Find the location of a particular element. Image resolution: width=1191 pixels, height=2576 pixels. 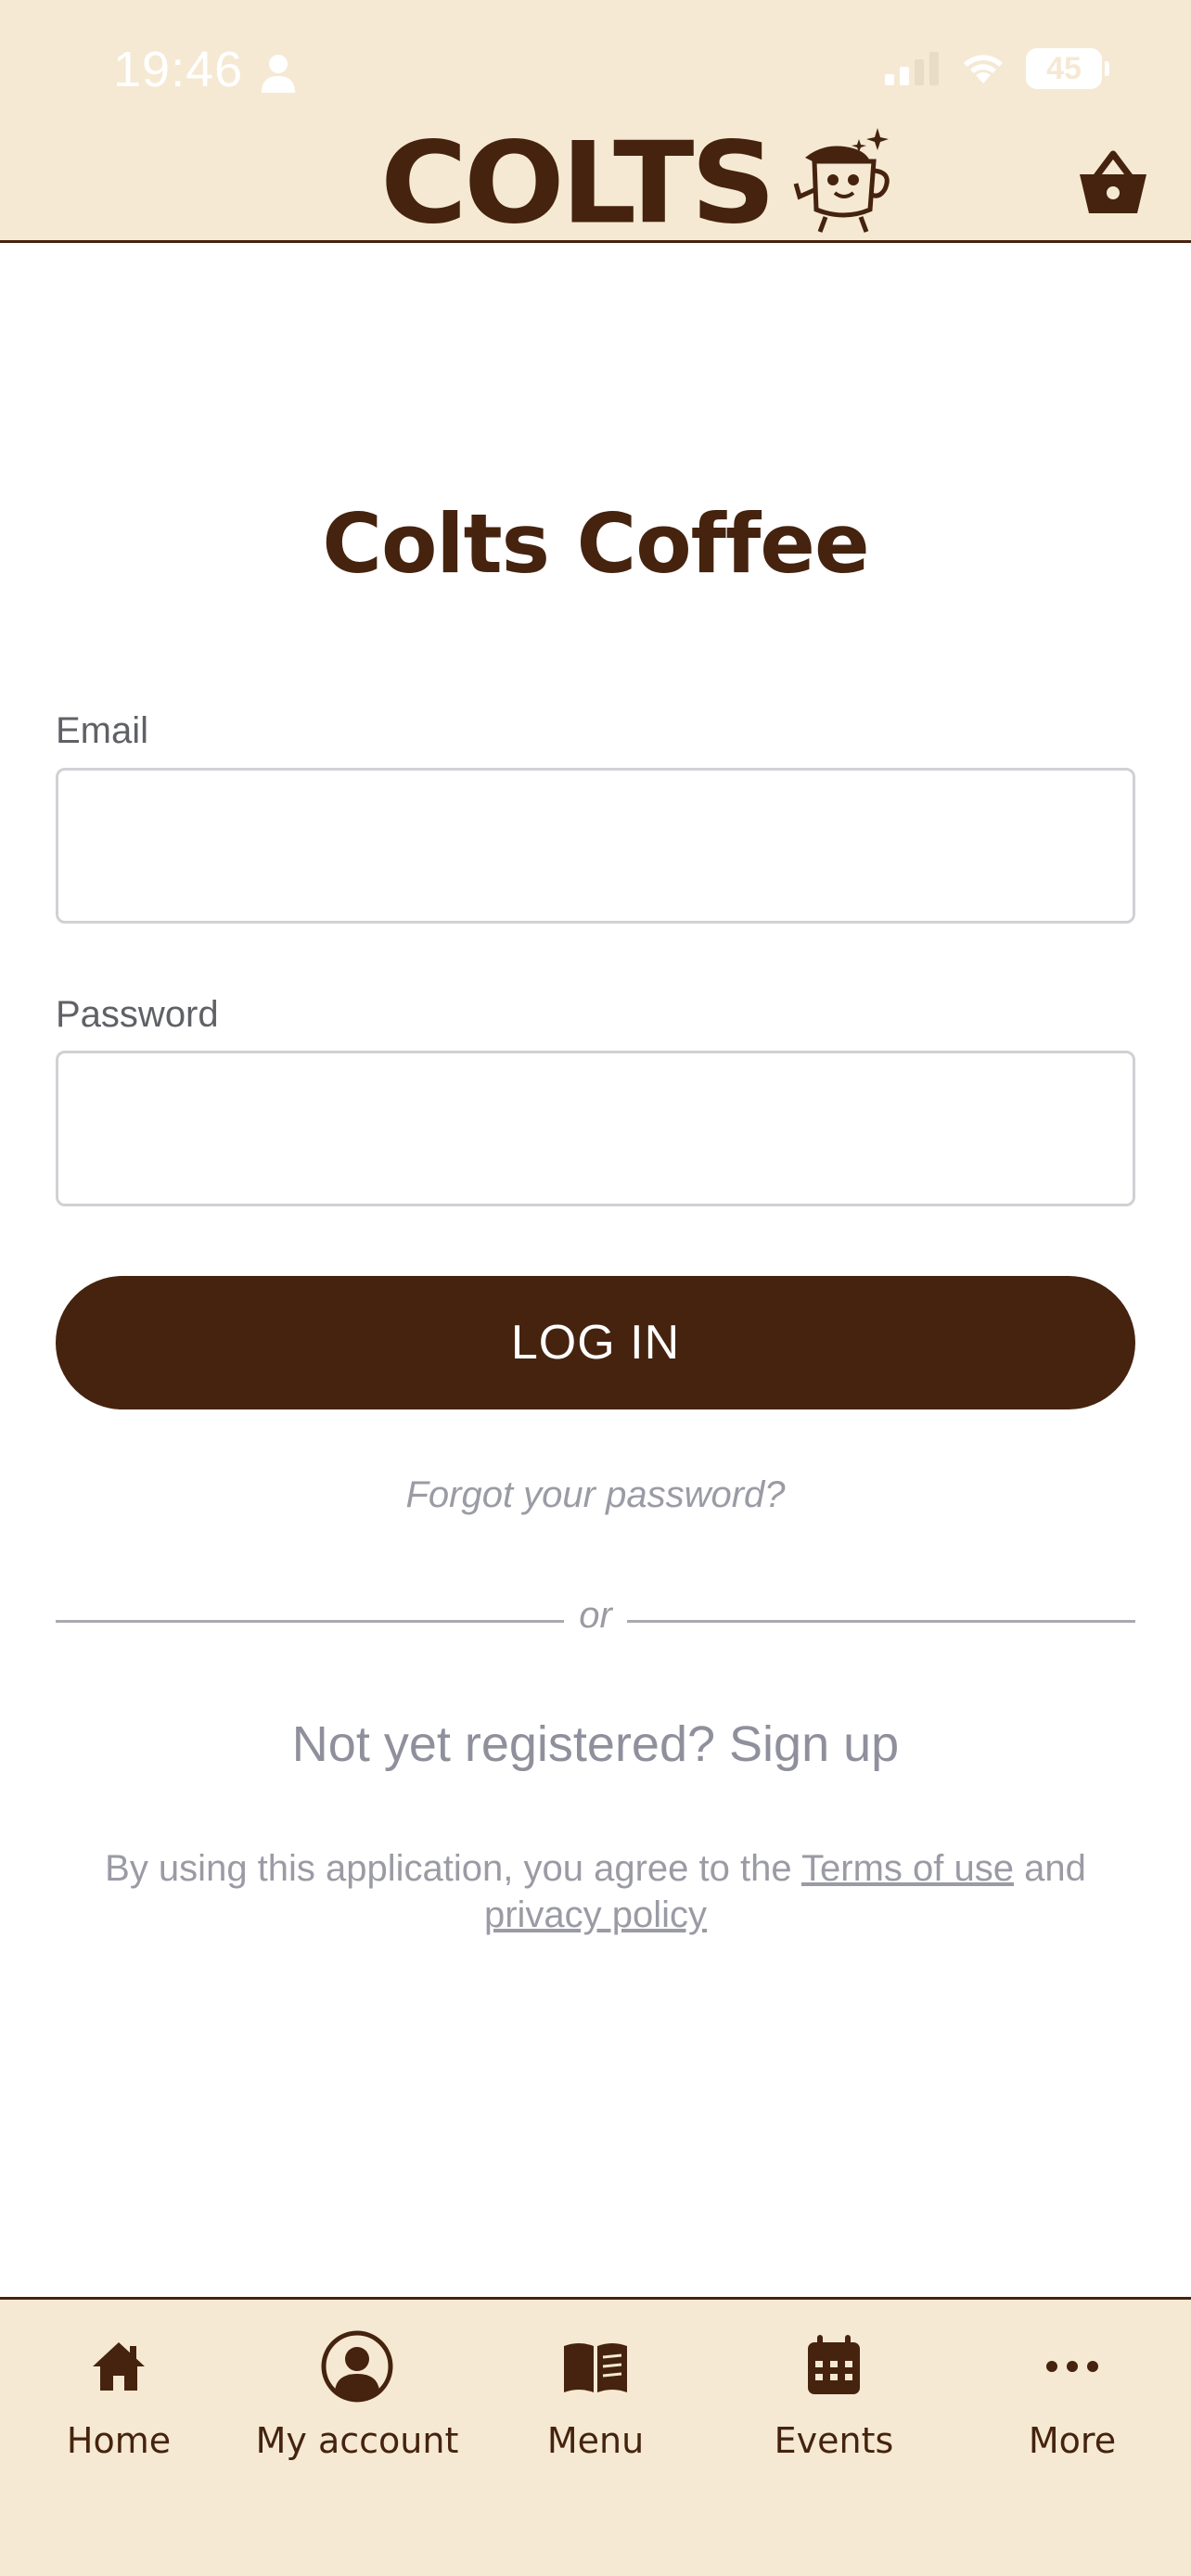

email-field is located at coordinates (595, 846).